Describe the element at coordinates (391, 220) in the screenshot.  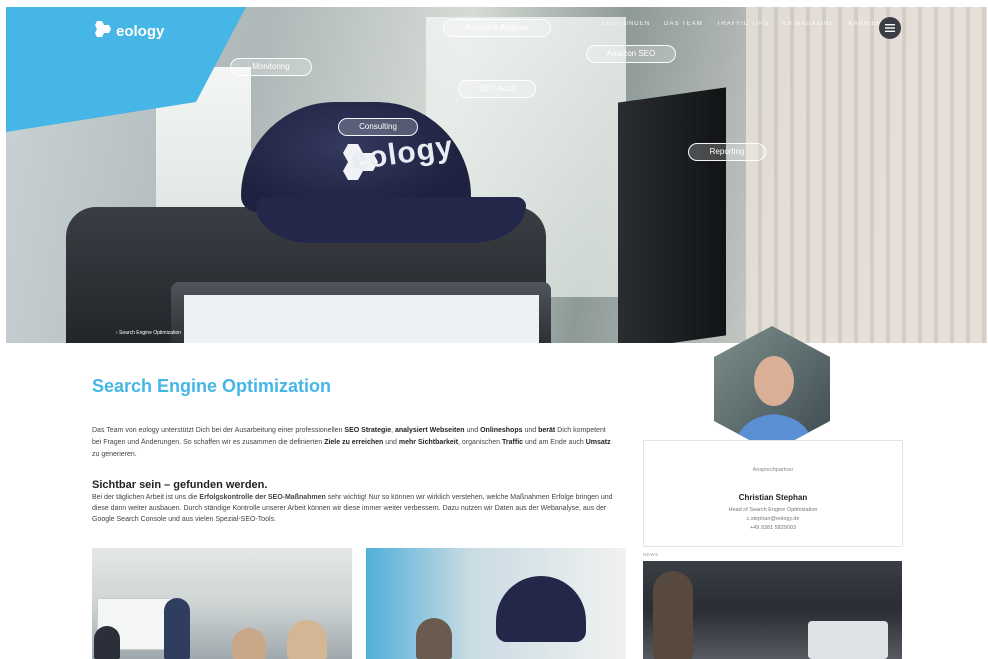
I see `hero-cap-brim` at that location.